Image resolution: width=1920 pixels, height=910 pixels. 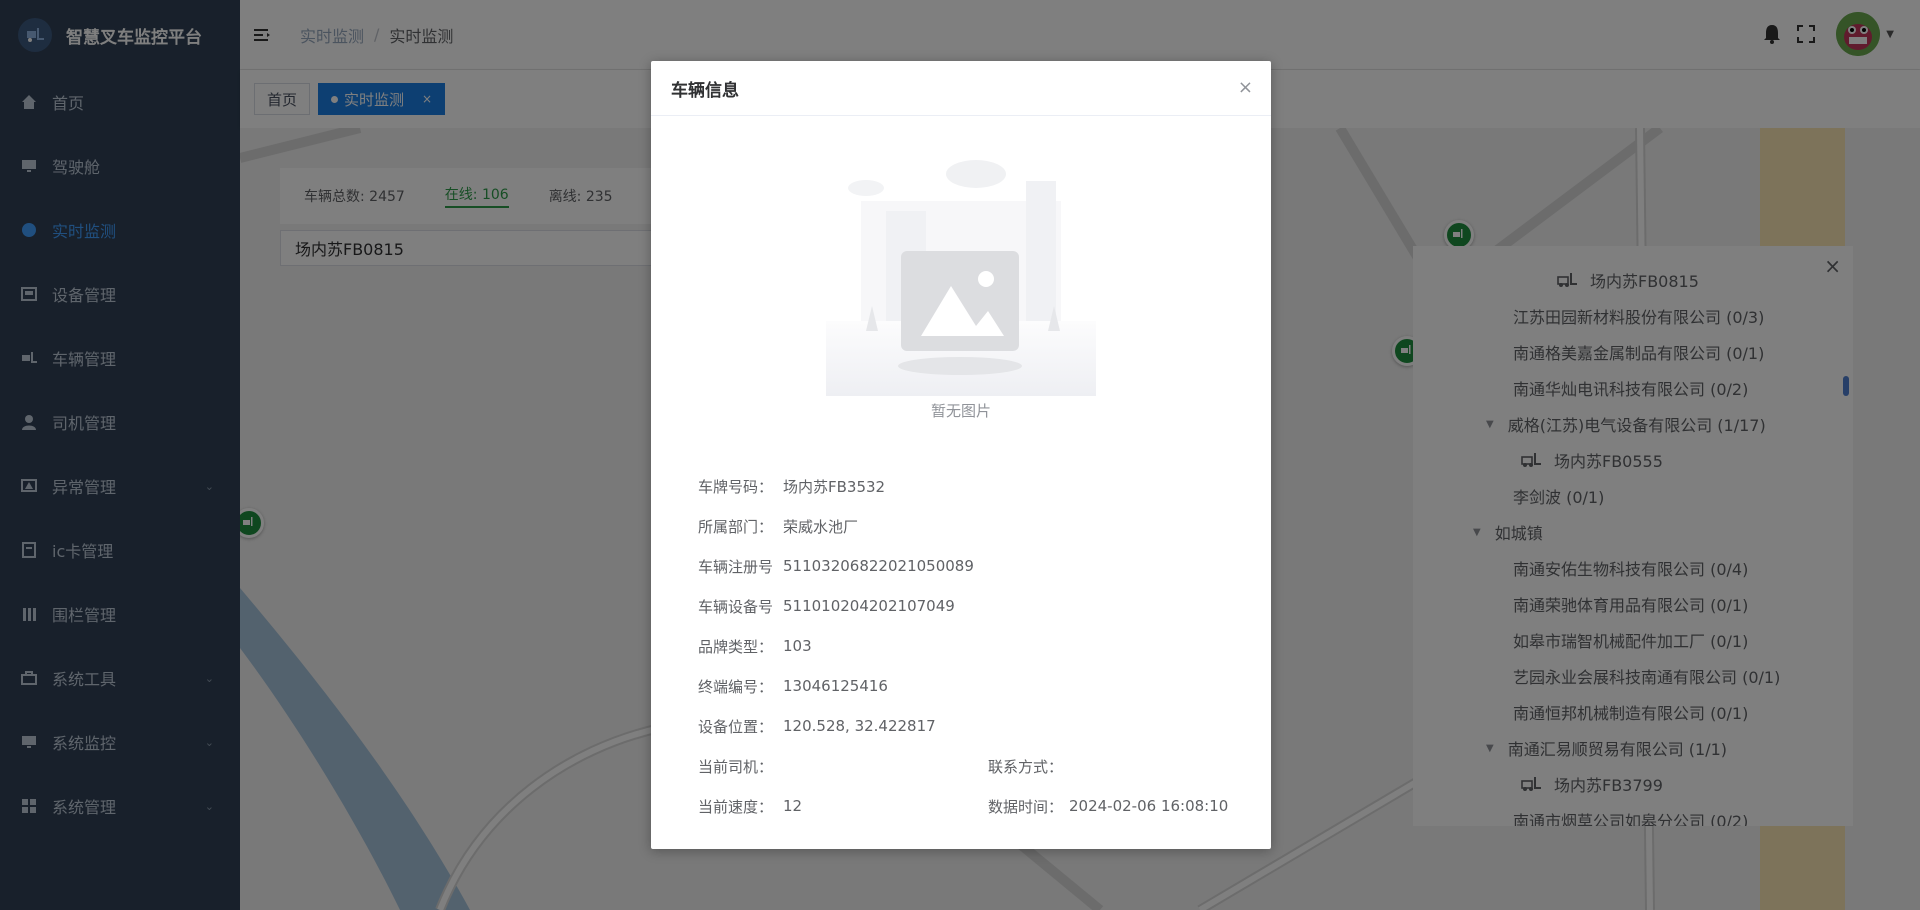 I want to click on field-brand: 品牌类型： 103, so click(x=731, y=646).